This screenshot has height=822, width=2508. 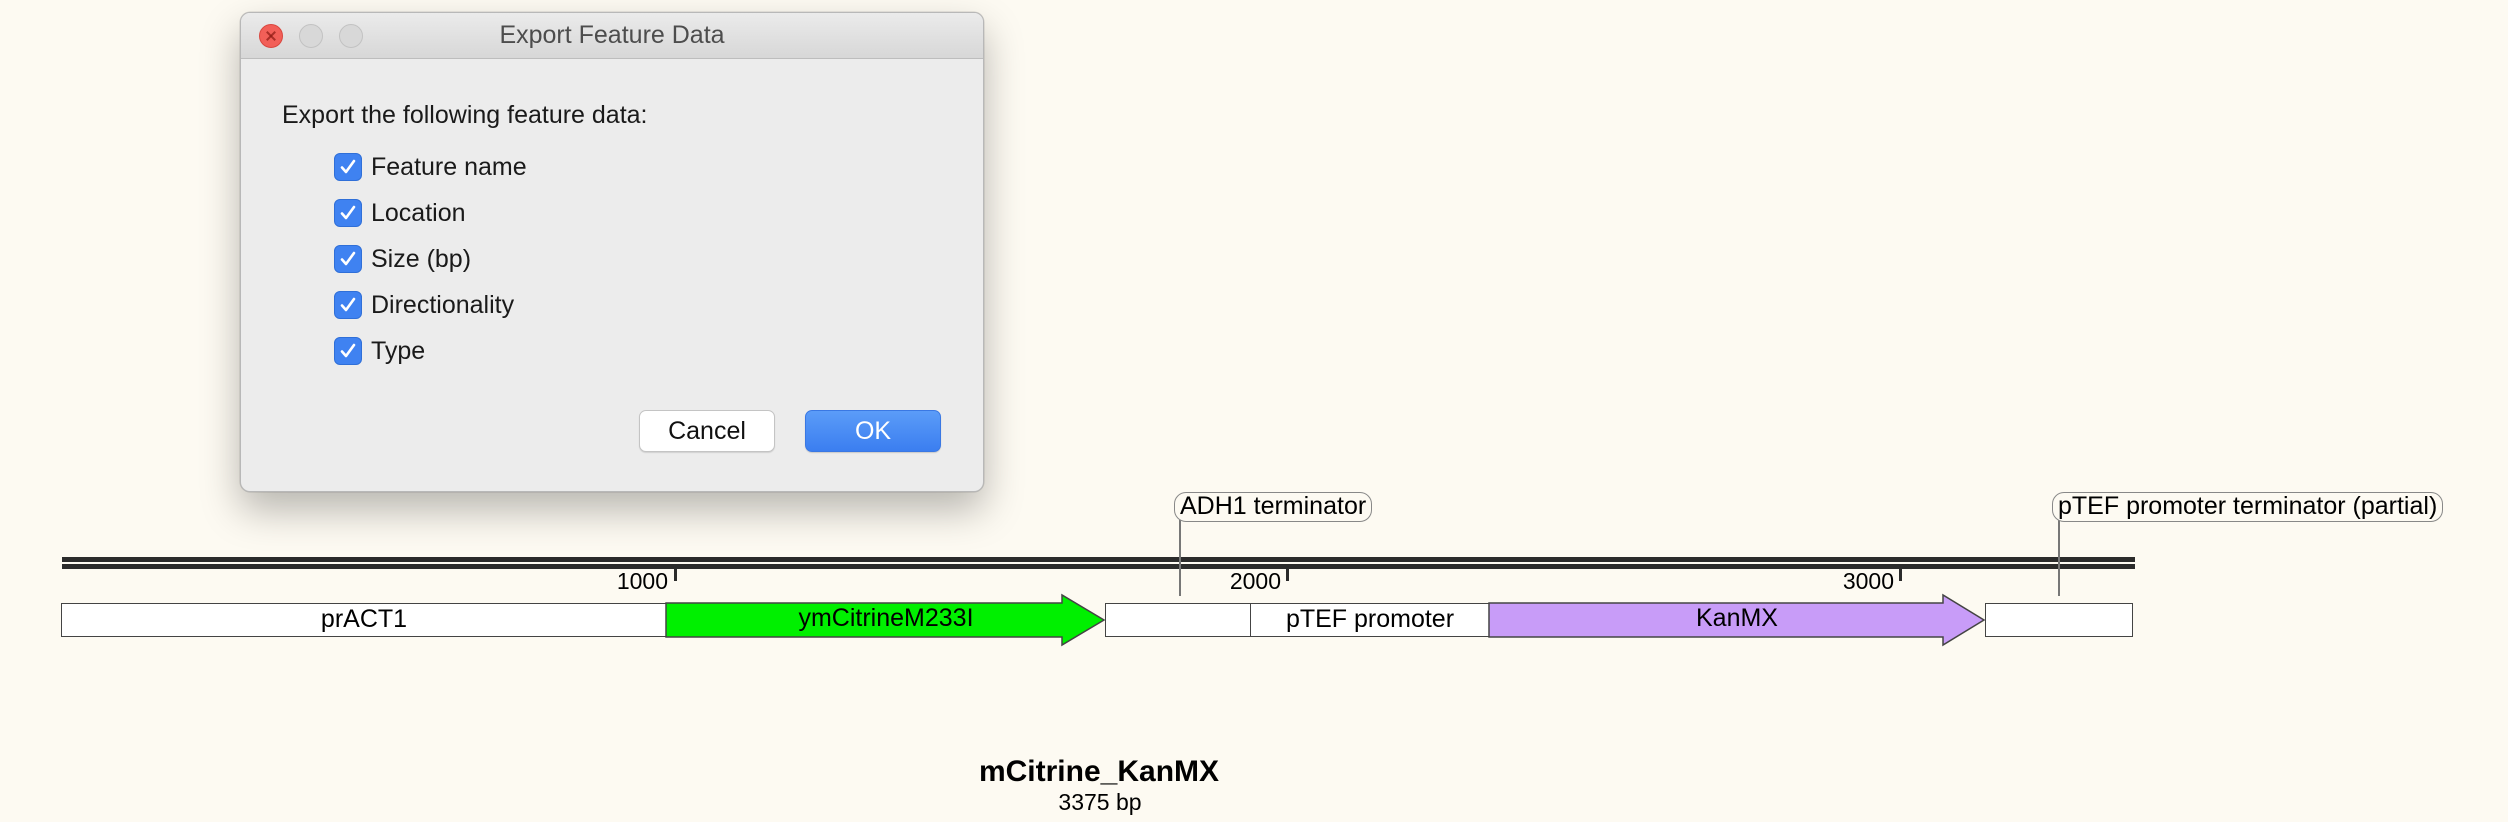 What do you see at coordinates (1099, 771) in the screenshot?
I see `sequence-name: mCitrine_KanMX` at bounding box center [1099, 771].